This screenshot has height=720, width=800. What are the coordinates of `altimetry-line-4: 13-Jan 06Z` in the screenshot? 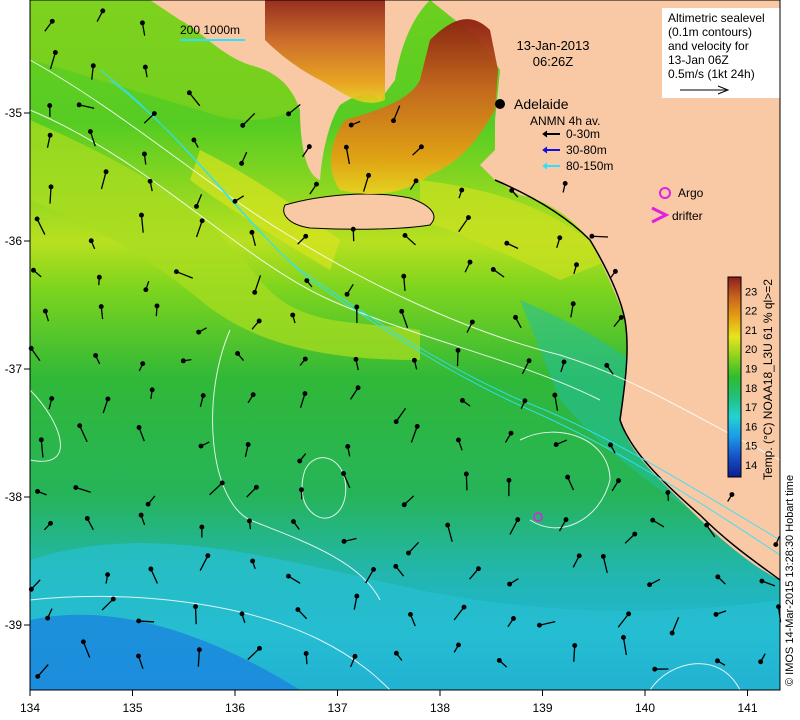 It's located at (698, 60).